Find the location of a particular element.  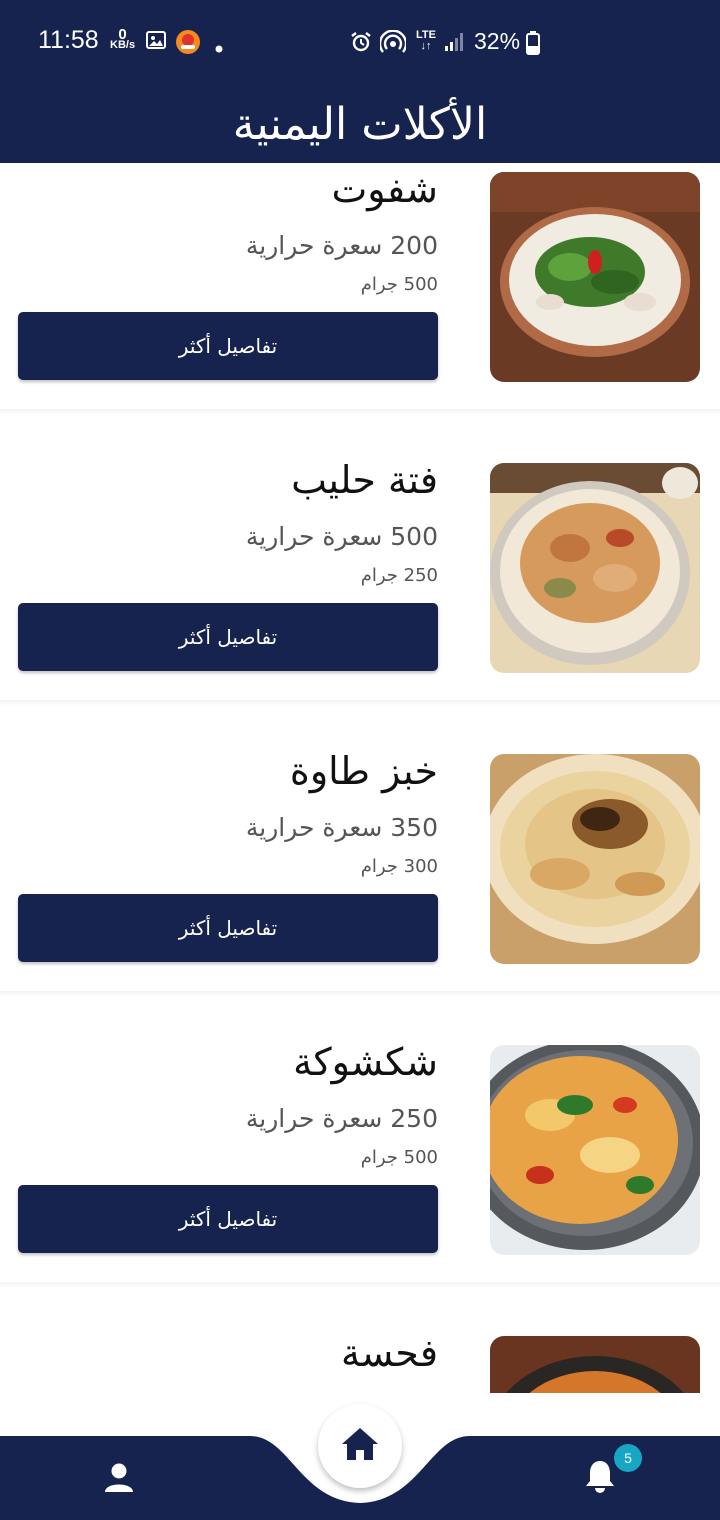

home-button is located at coordinates (360, 1446).